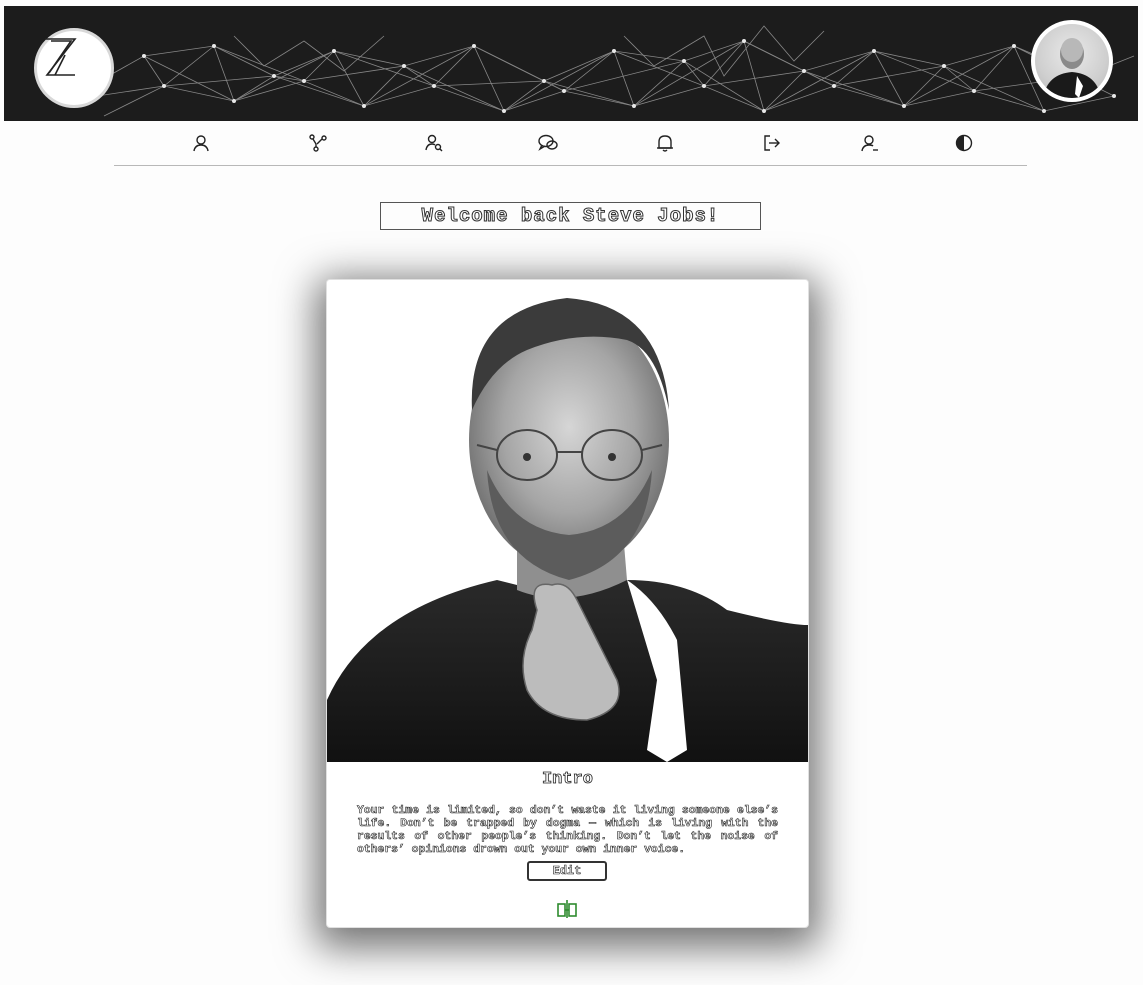  I want to click on welcome-message: Welcome back Steve Jobs!, so click(570, 216).